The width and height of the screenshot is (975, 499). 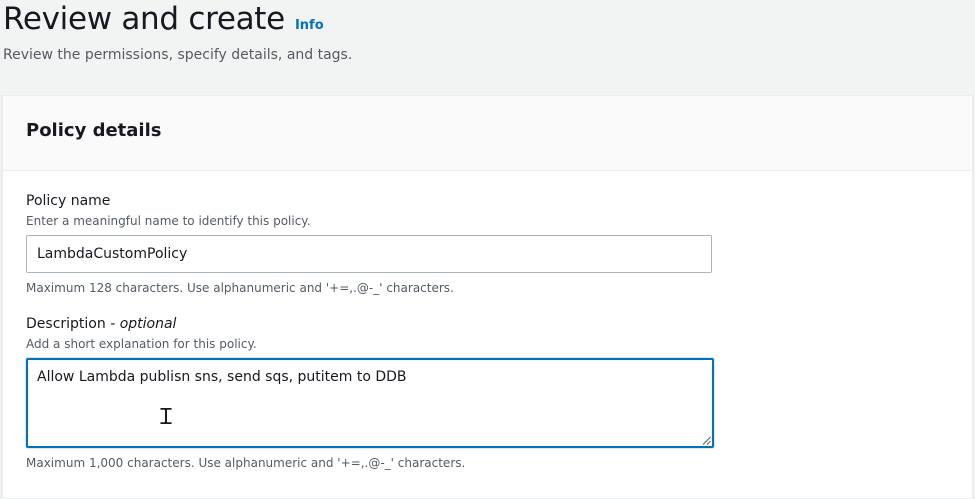 What do you see at coordinates (68, 201) in the screenshot?
I see `policy-name-label: Policy name` at bounding box center [68, 201].